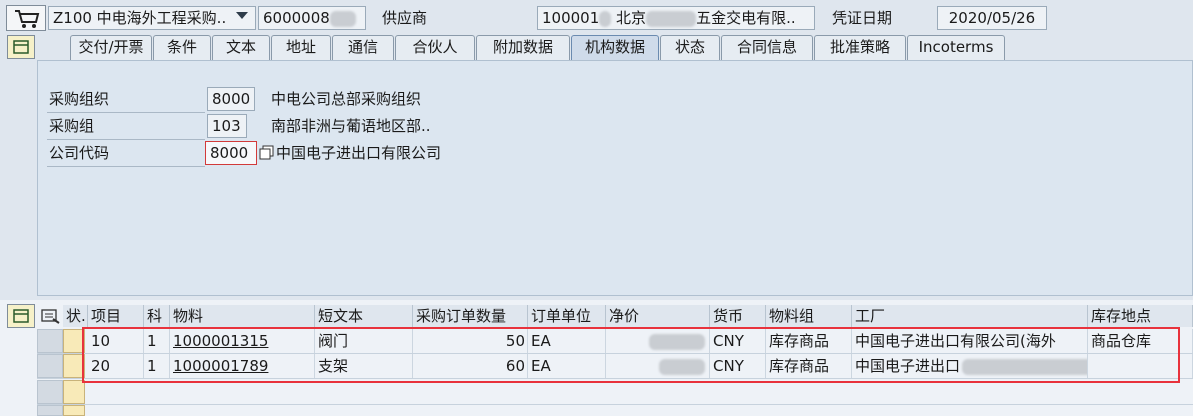  What do you see at coordinates (152, 18) in the screenshot?
I see `doc-type-select: Z100 中电海外工程采购..` at bounding box center [152, 18].